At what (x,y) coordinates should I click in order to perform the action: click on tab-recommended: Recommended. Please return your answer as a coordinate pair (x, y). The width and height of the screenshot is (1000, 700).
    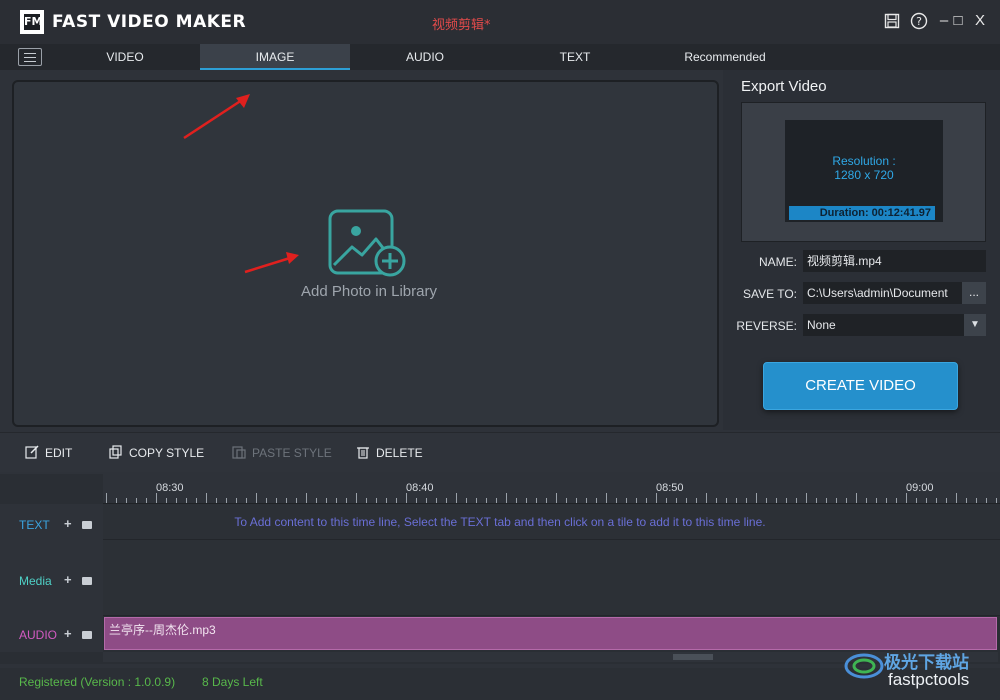
    Looking at the image, I should click on (725, 57).